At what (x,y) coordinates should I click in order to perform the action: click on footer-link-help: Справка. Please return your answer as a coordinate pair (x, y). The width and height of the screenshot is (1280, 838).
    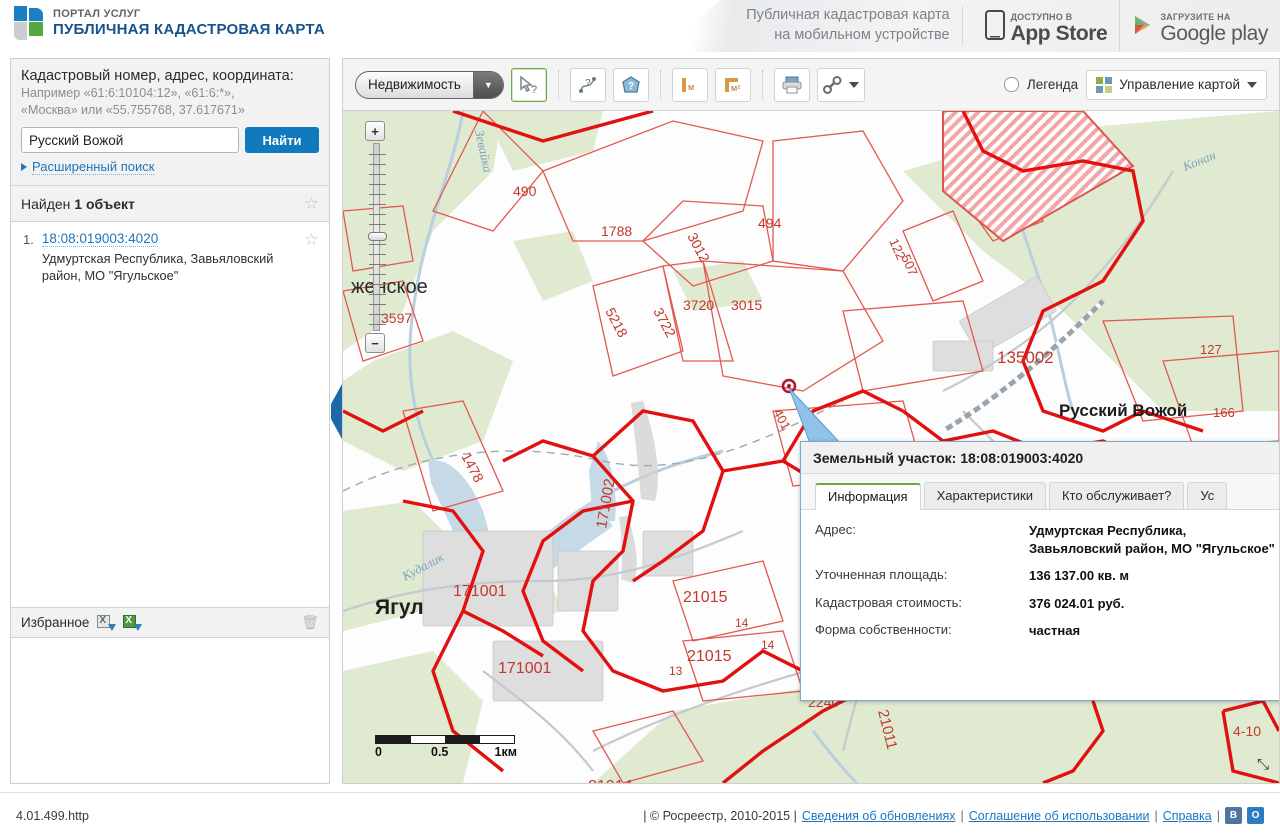
    Looking at the image, I should click on (1187, 816).